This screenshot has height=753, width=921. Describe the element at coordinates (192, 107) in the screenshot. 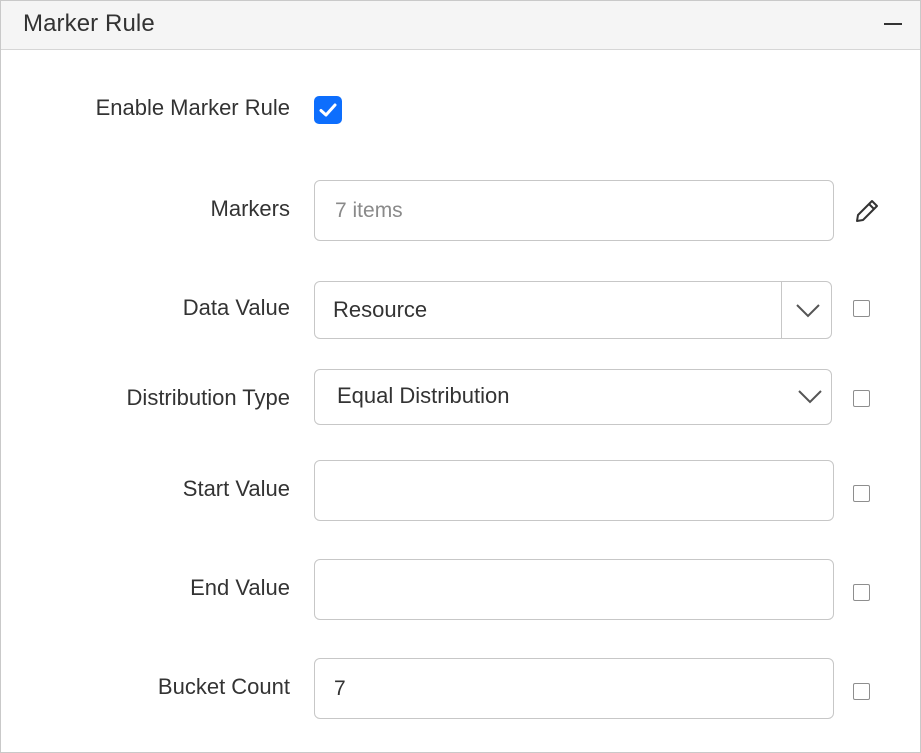

I see `enable-marker-rule-label: Enable Marker Rule` at that location.